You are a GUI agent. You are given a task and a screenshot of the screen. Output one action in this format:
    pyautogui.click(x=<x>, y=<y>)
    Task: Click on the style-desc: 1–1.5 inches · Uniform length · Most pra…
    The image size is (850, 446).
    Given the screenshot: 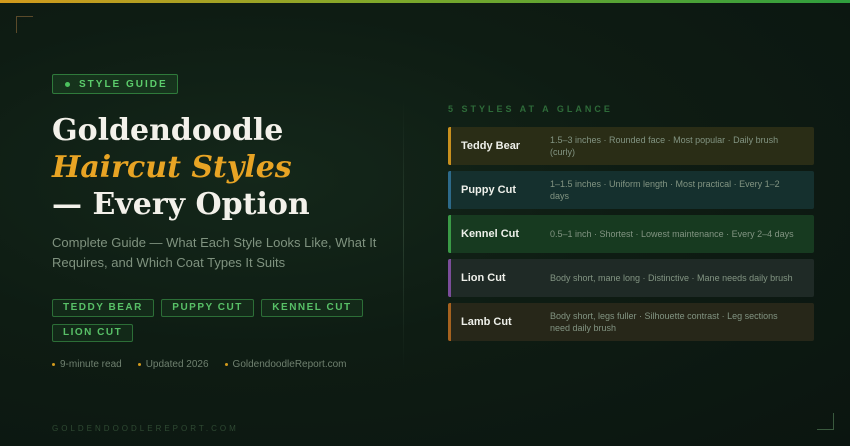 What is the action you would take?
    pyautogui.click(x=665, y=190)
    